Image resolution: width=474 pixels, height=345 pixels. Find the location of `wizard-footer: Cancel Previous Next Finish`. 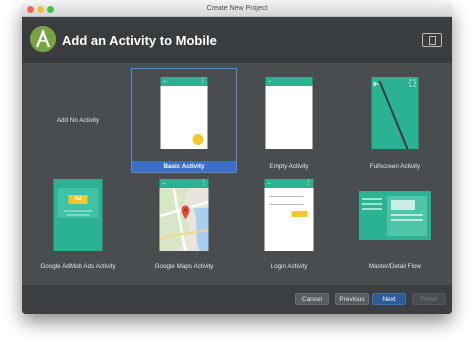

wizard-footer: Cancel Previous Next Finish is located at coordinates (237, 299).